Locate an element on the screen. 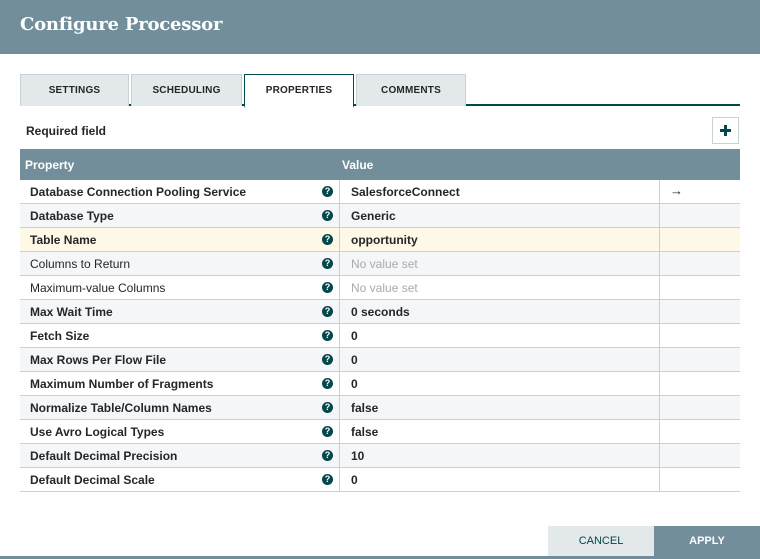 This screenshot has width=760, height=559. property-name: Default Decimal Precision is located at coordinates (104, 456).